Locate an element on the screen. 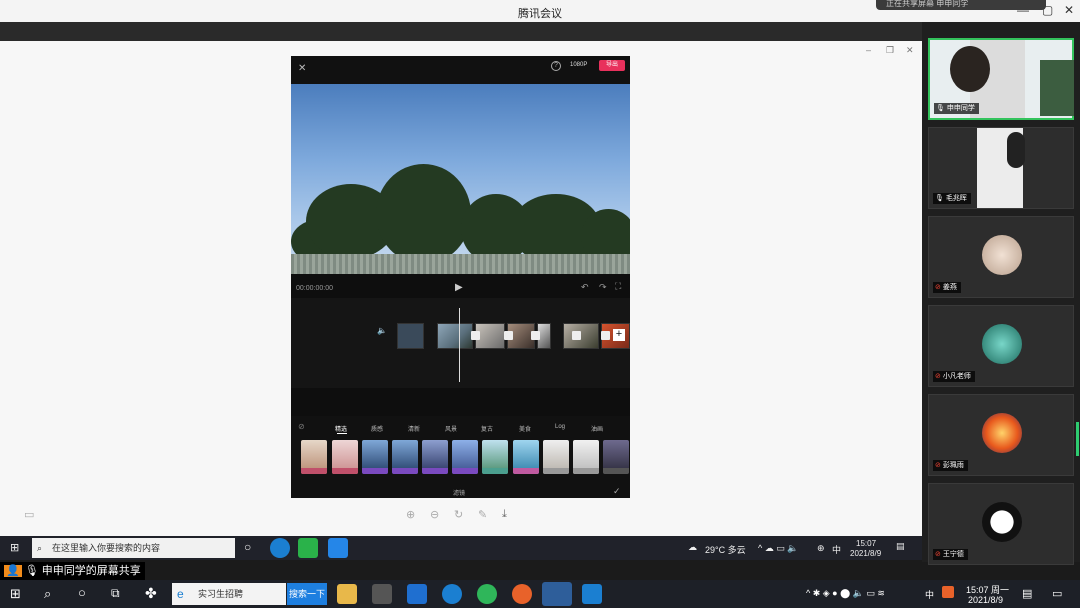  video-person is located at coordinates (970, 69).